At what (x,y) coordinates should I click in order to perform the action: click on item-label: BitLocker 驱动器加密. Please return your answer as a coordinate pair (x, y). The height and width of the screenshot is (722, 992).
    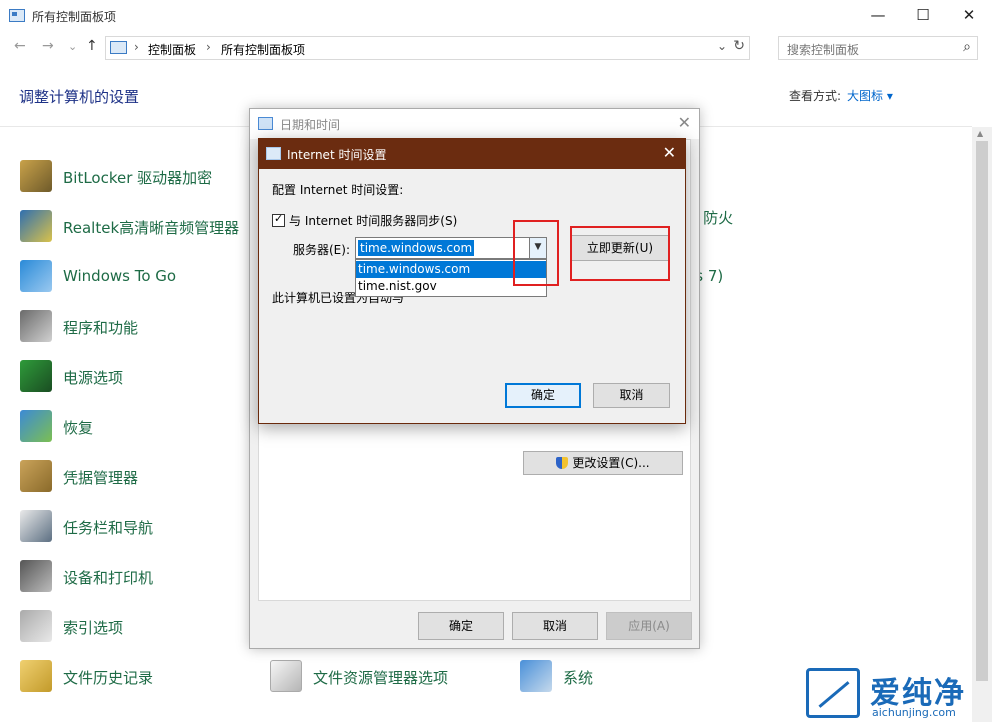
    Looking at the image, I should click on (138, 178).